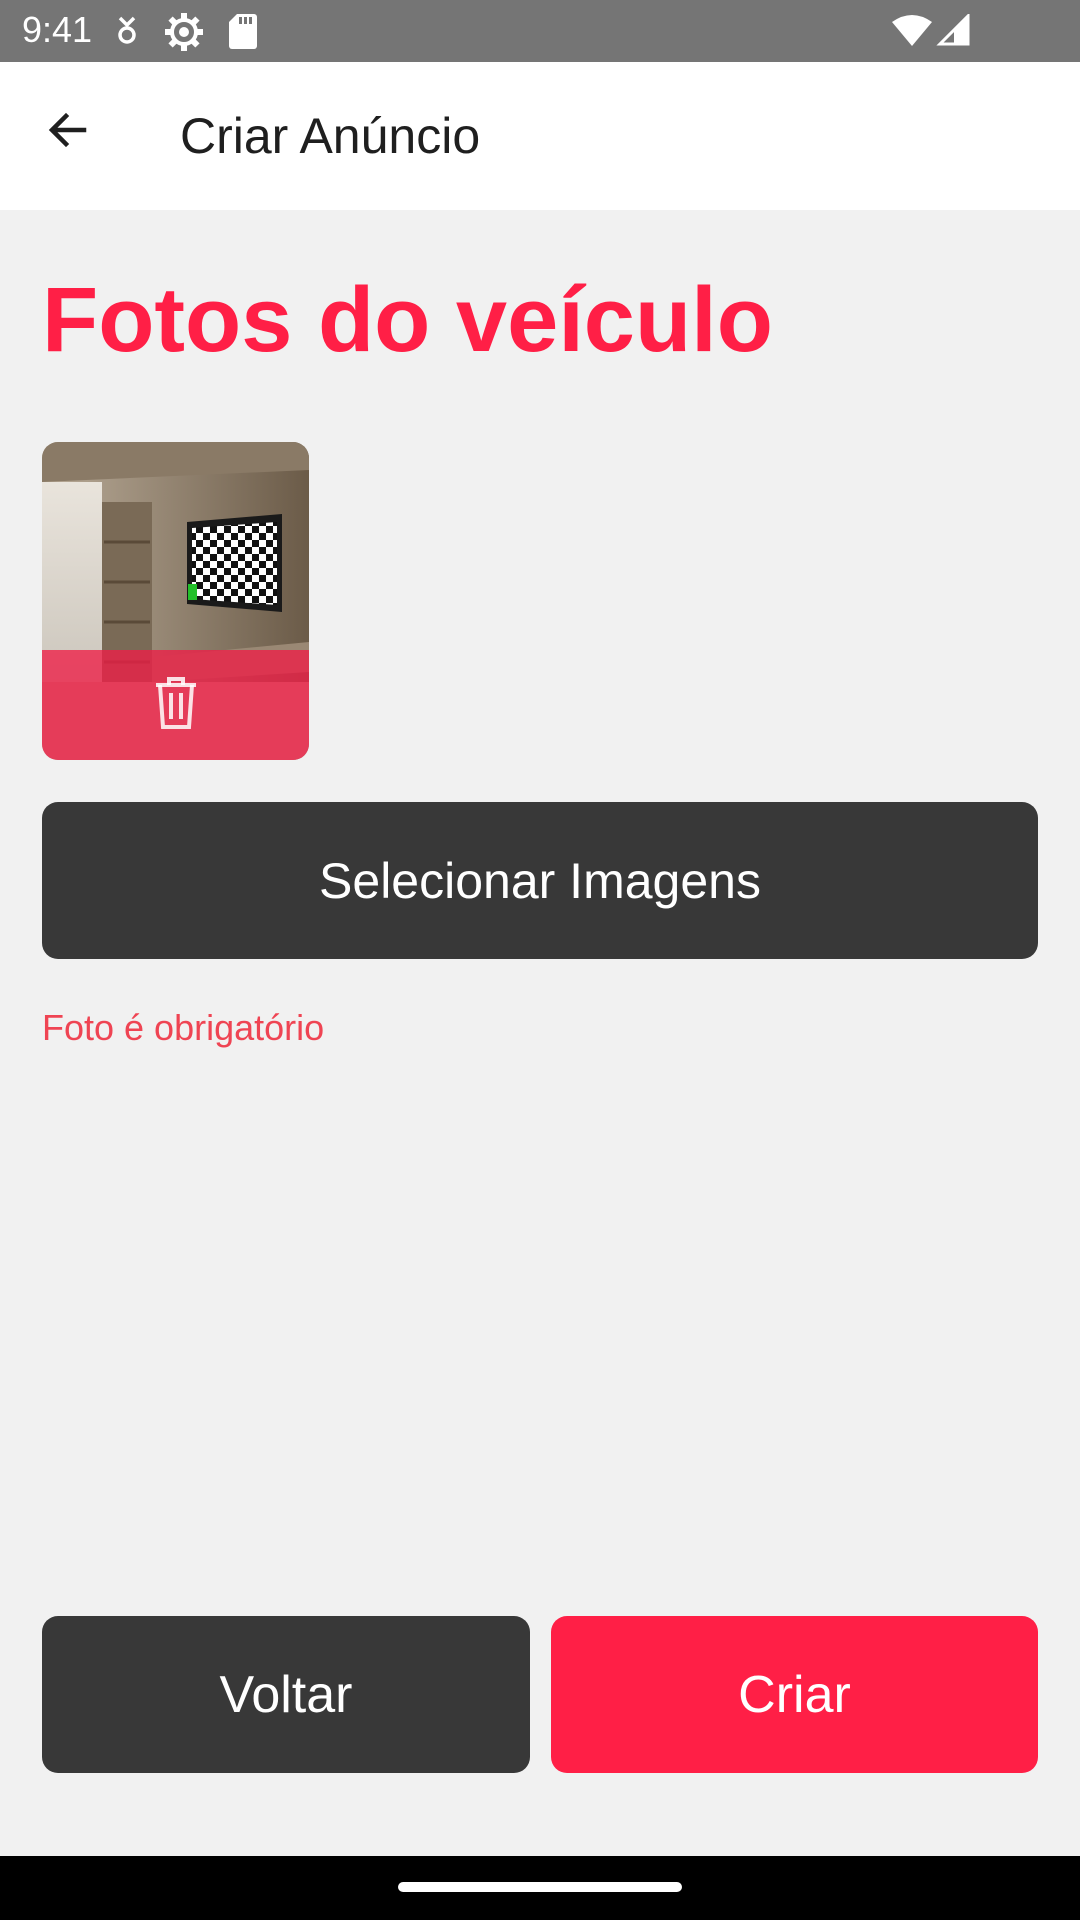  Describe the element at coordinates (540, 136) in the screenshot. I see `app-bar: Criar Anúncio` at that location.